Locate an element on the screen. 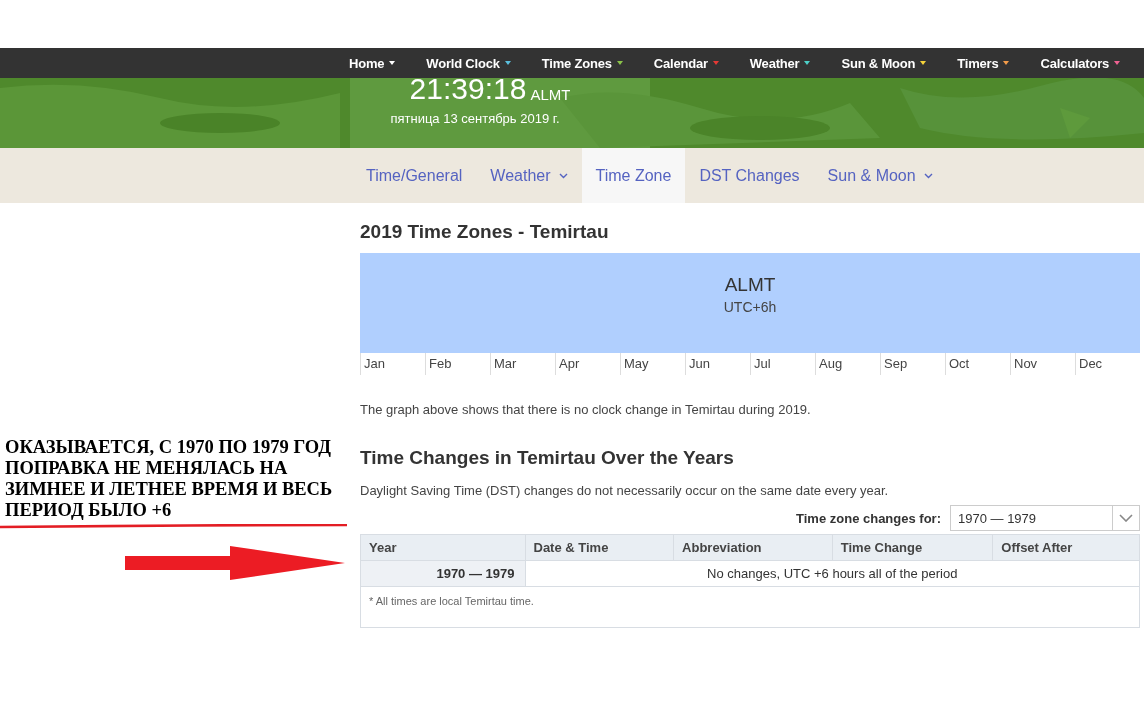 The height and width of the screenshot is (705, 1144). annotation-text: ОКАЗЫВАЕТСЯ, С 1970 ПО 1979 ГОД ПОПРАВКА НЕ МЕНЯЛАСЬ НА ЗИМНЕЕ И ЛЕТНЕЕ ВРЕМЯ И ВЕСЬ ПЕРИОД БЫЛО +6 is located at coordinates (169, 479).